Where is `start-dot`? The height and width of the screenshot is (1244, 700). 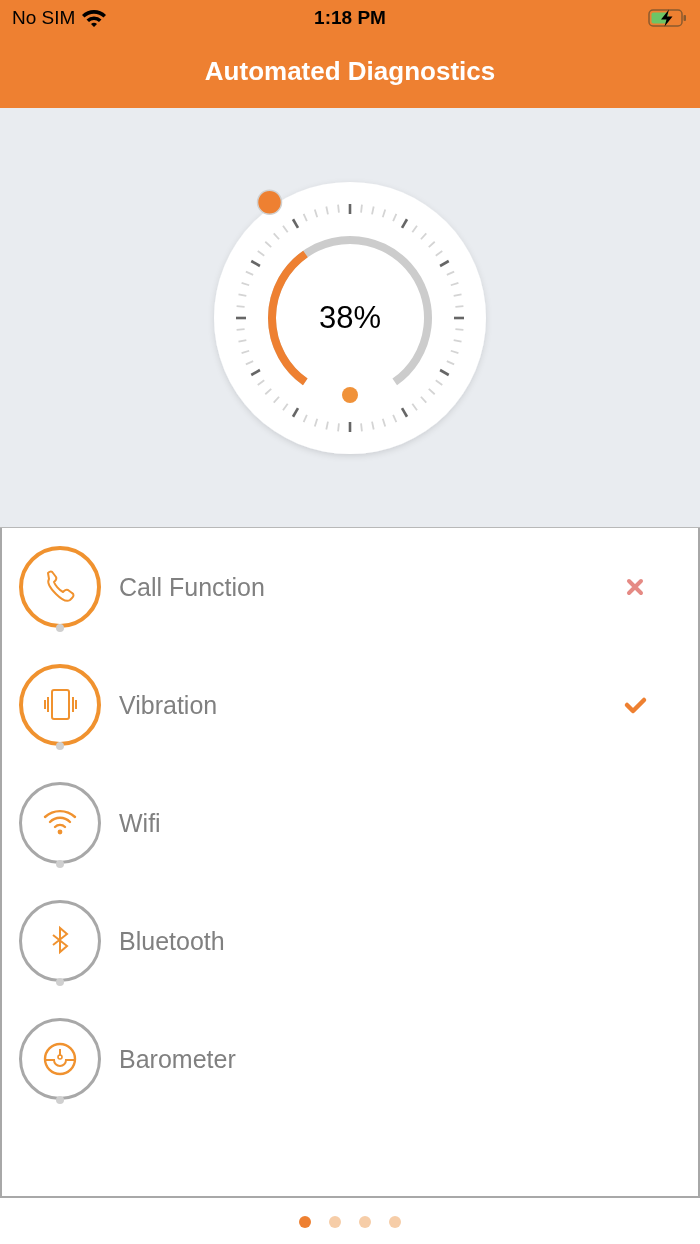 start-dot is located at coordinates (350, 394).